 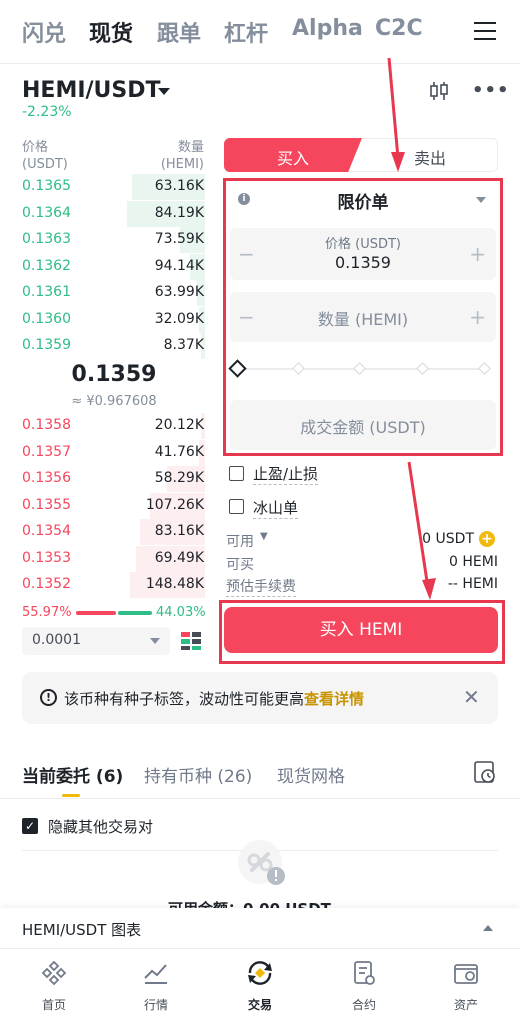 I want to click on orderbook-qty: 8.37K, so click(x=183, y=345).